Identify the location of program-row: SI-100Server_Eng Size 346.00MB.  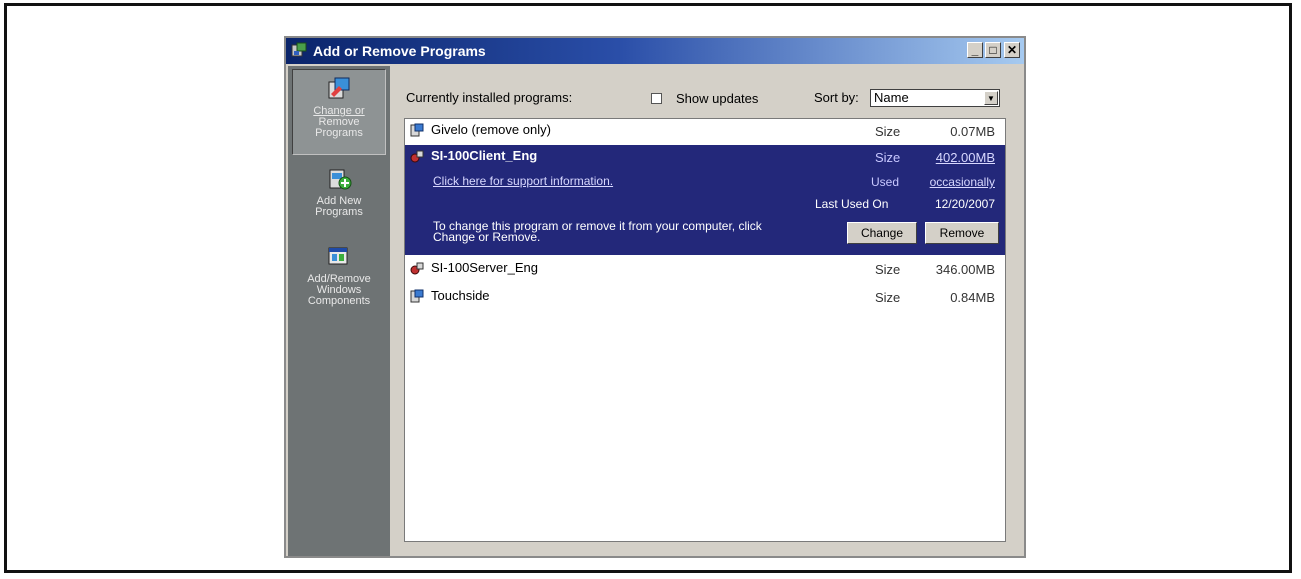
(705, 270).